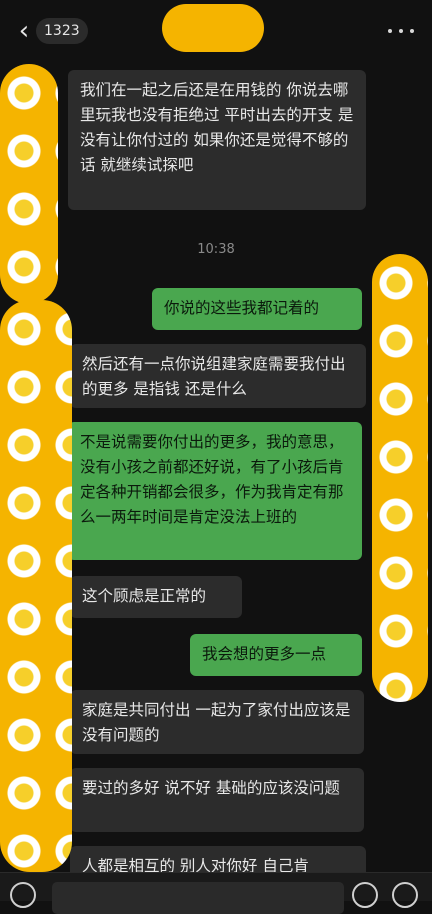 Image resolution: width=432 pixels, height=914 pixels. I want to click on avatar-redaction-left-top, so click(29, 184).